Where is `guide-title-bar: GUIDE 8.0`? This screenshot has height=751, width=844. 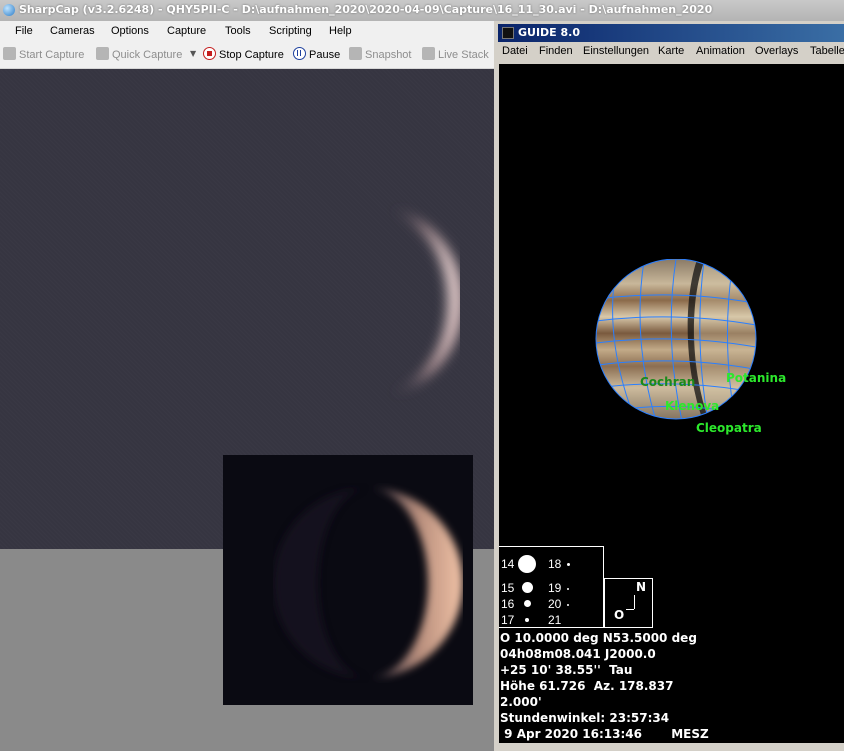 guide-title-bar: GUIDE 8.0 is located at coordinates (671, 33).